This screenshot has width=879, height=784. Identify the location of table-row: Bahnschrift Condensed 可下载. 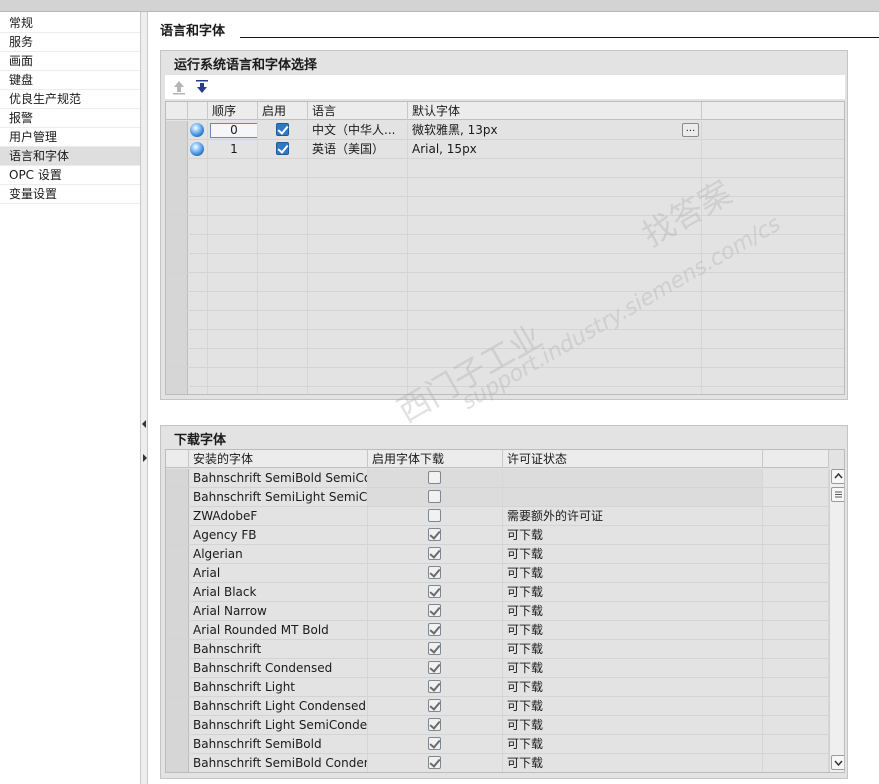
(497, 668).